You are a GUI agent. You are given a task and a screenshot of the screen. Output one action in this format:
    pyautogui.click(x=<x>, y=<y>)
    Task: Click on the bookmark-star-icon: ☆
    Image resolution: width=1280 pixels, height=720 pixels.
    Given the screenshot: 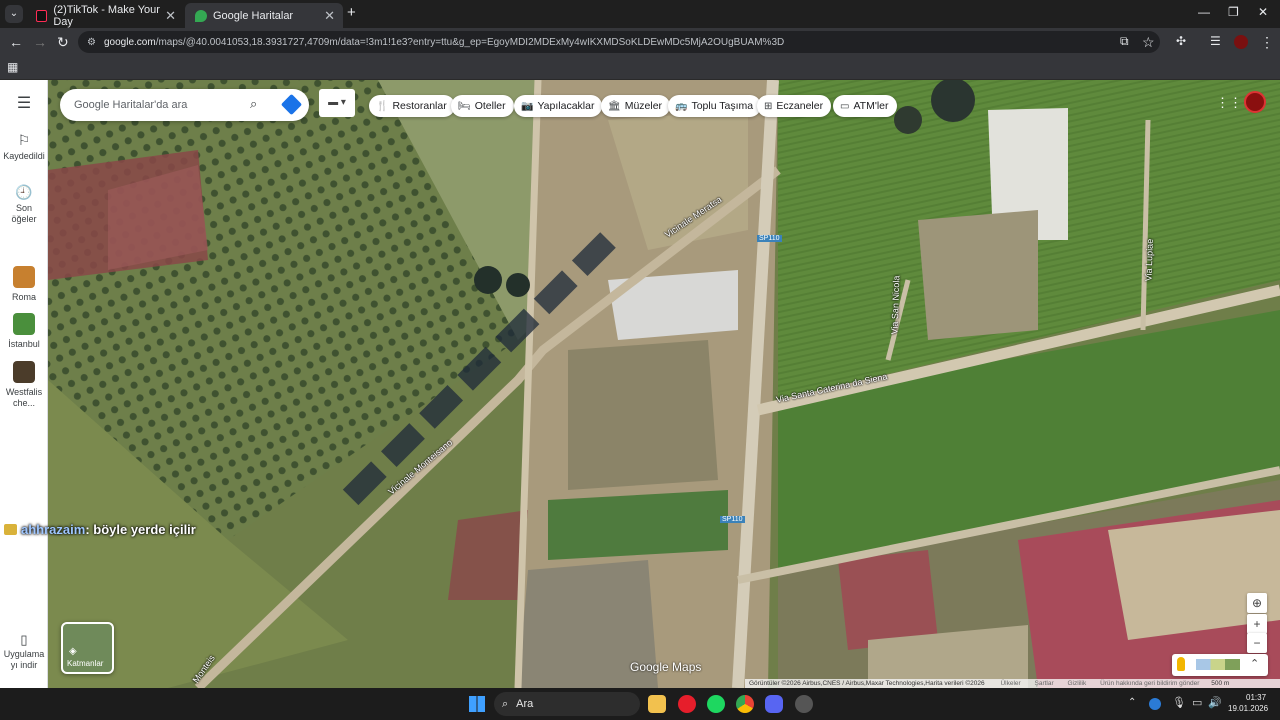 What is the action you would take?
    pyautogui.click(x=1148, y=42)
    